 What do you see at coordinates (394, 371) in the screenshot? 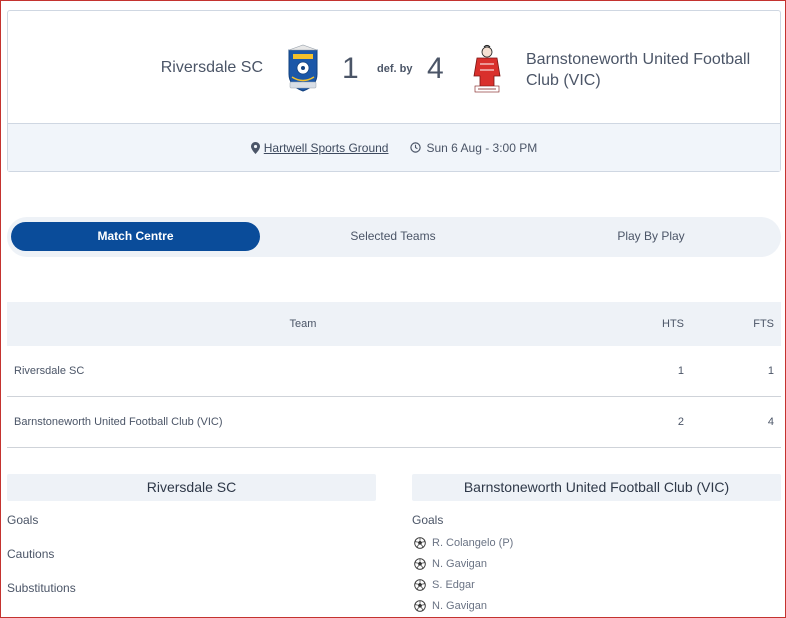
I see `table-row: Riversdale SC 1 1` at bounding box center [394, 371].